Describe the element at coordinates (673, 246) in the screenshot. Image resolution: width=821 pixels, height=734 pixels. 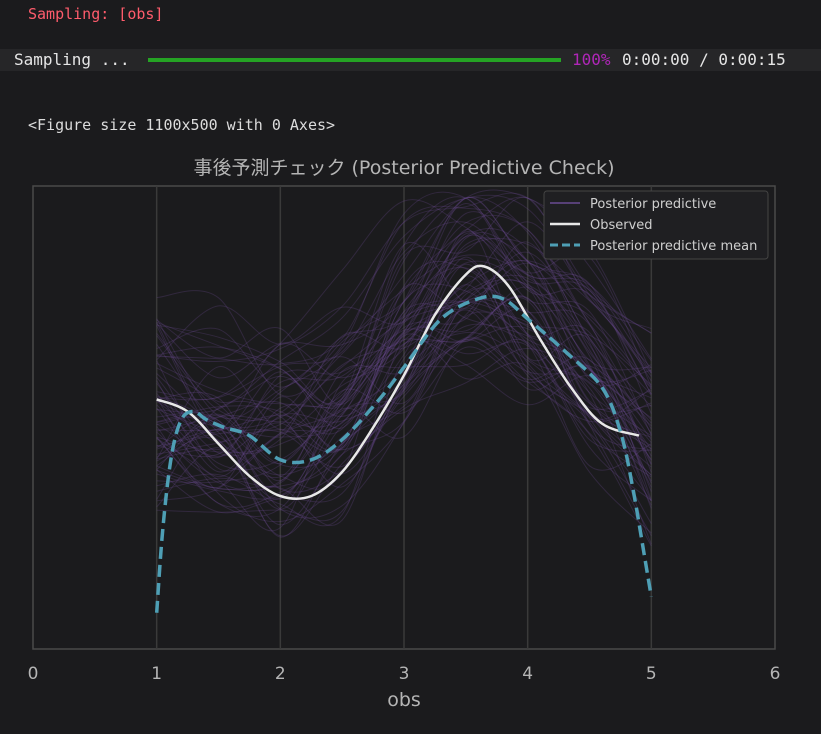
I see `legend-label-posterior-mean: Posterior predictive mean` at that location.